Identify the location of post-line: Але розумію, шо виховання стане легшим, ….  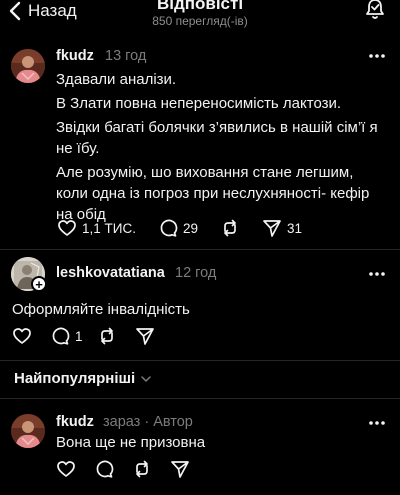
(213, 193).